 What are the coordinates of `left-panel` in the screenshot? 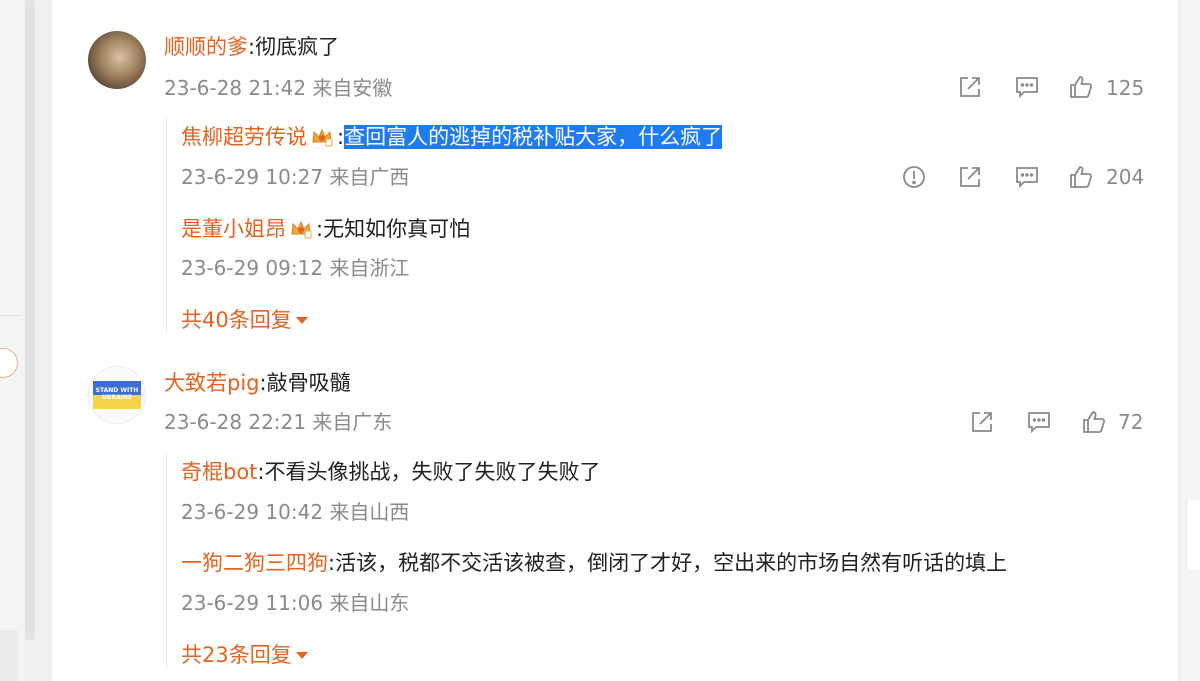 It's located at (12, 340).